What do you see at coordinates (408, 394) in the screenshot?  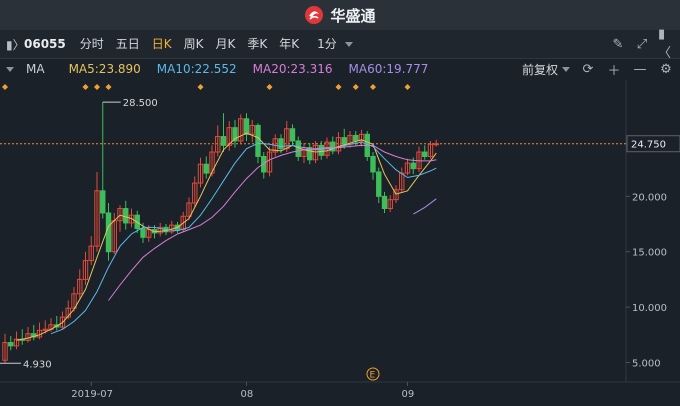 I see `x-tick-label: 09` at bounding box center [408, 394].